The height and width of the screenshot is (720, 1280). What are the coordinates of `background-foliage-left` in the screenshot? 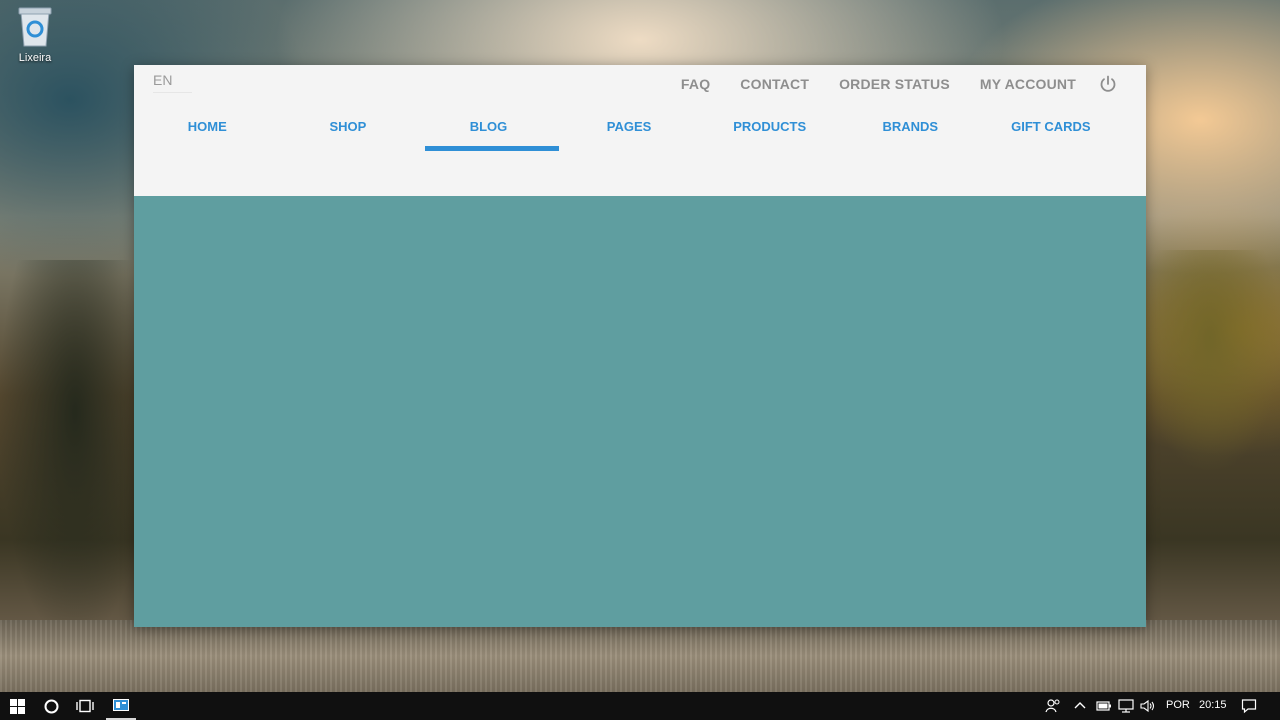 It's located at (75, 450).